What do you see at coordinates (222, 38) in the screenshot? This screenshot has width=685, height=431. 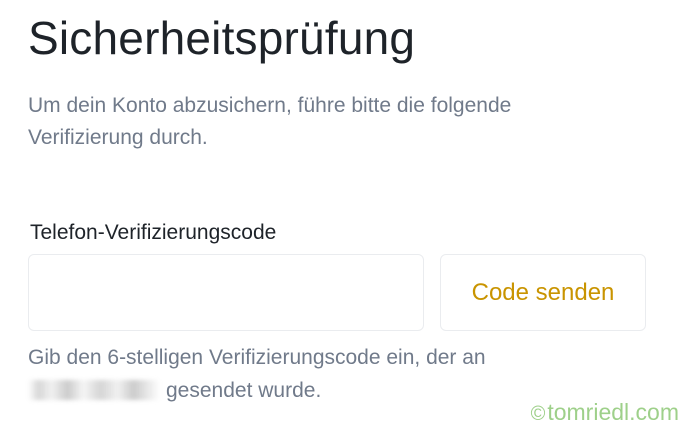 I see `page-title: Sicherheitsprüfung` at bounding box center [222, 38].